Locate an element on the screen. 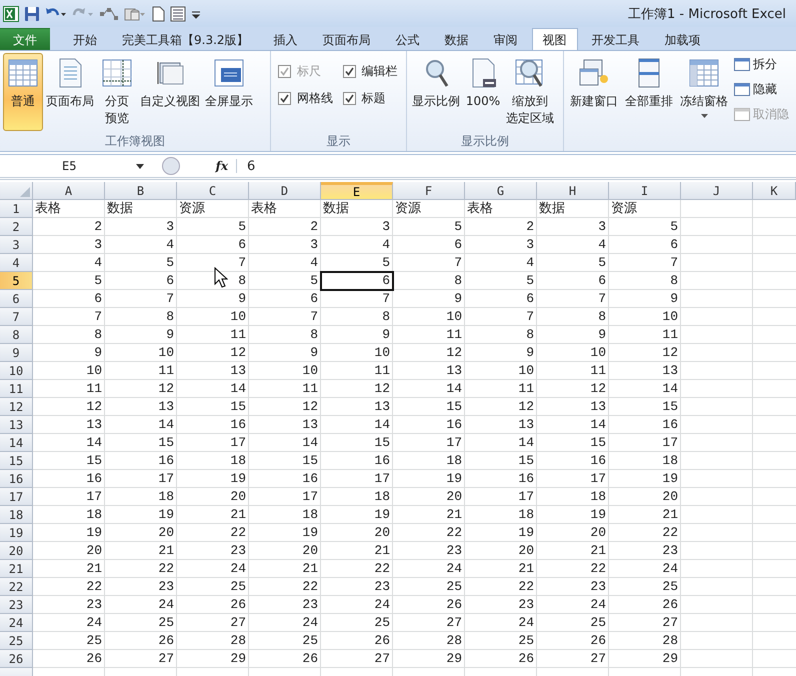 This screenshot has width=796, height=676. row-header: 21 is located at coordinates (16, 569).